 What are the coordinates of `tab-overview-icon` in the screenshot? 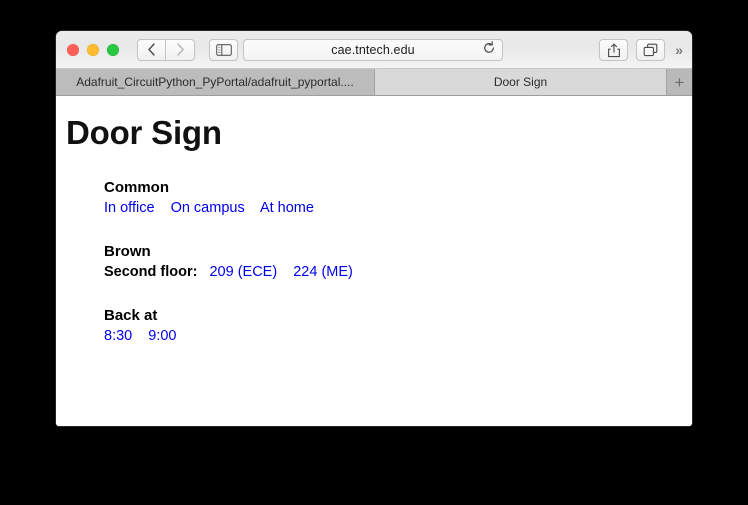 It's located at (650, 50).